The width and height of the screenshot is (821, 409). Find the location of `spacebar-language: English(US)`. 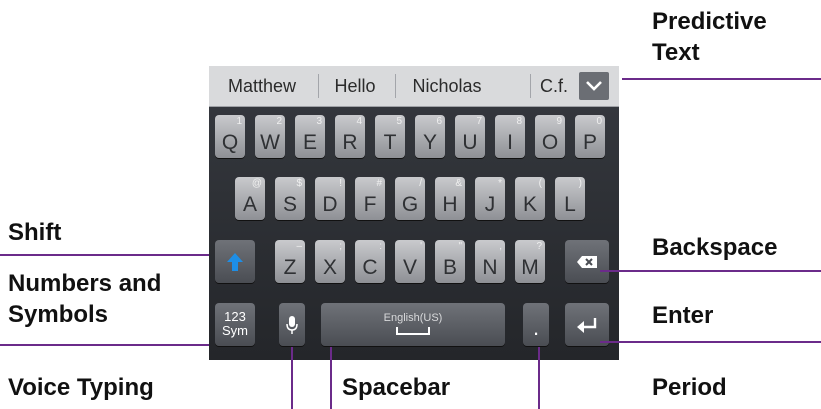

spacebar-language: English(US) is located at coordinates (413, 318).